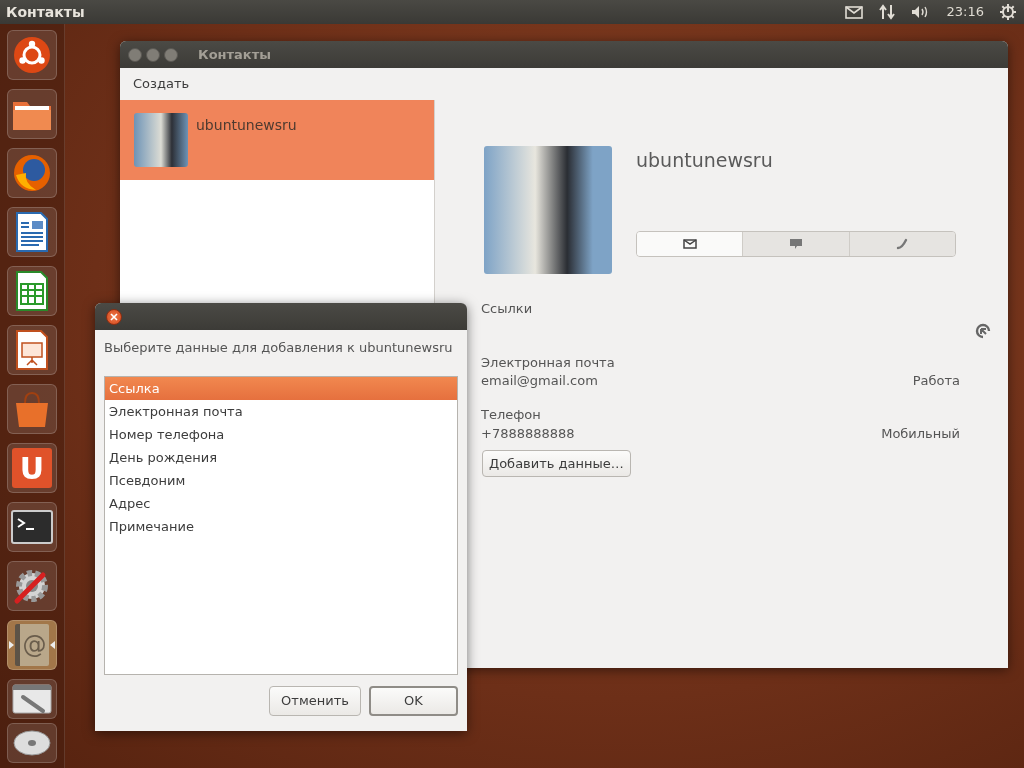 The width and height of the screenshot is (1024, 768). What do you see at coordinates (983, 330) in the screenshot?
I see `circular-arrow-icon` at bounding box center [983, 330].